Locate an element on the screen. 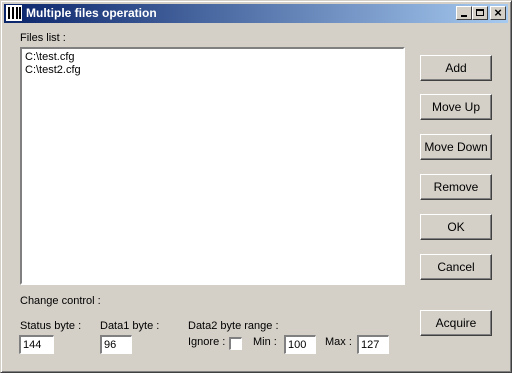 This screenshot has height=373, width=512. list-item: C:\test.cfg is located at coordinates (50, 57).